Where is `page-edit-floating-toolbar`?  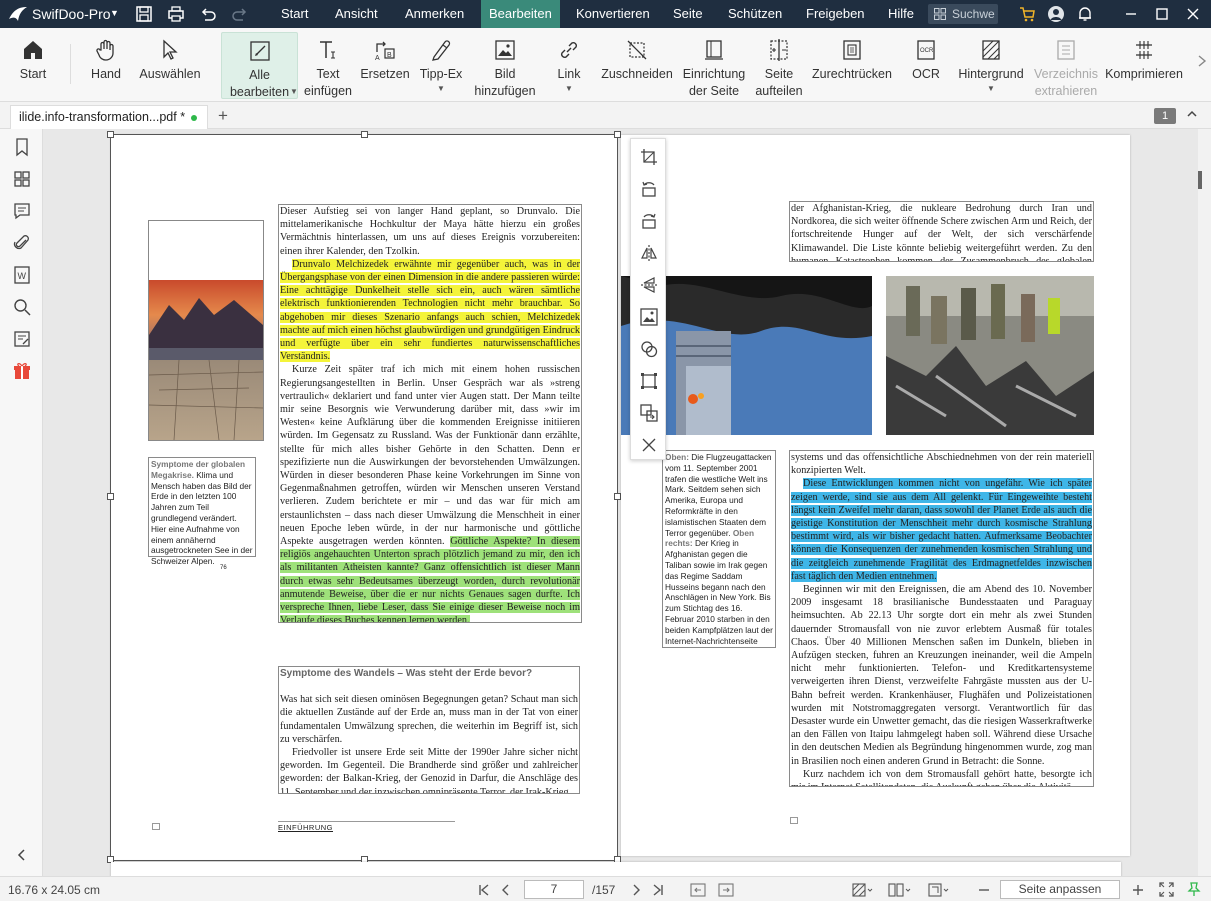
page-edit-floating-toolbar is located at coordinates (648, 299).